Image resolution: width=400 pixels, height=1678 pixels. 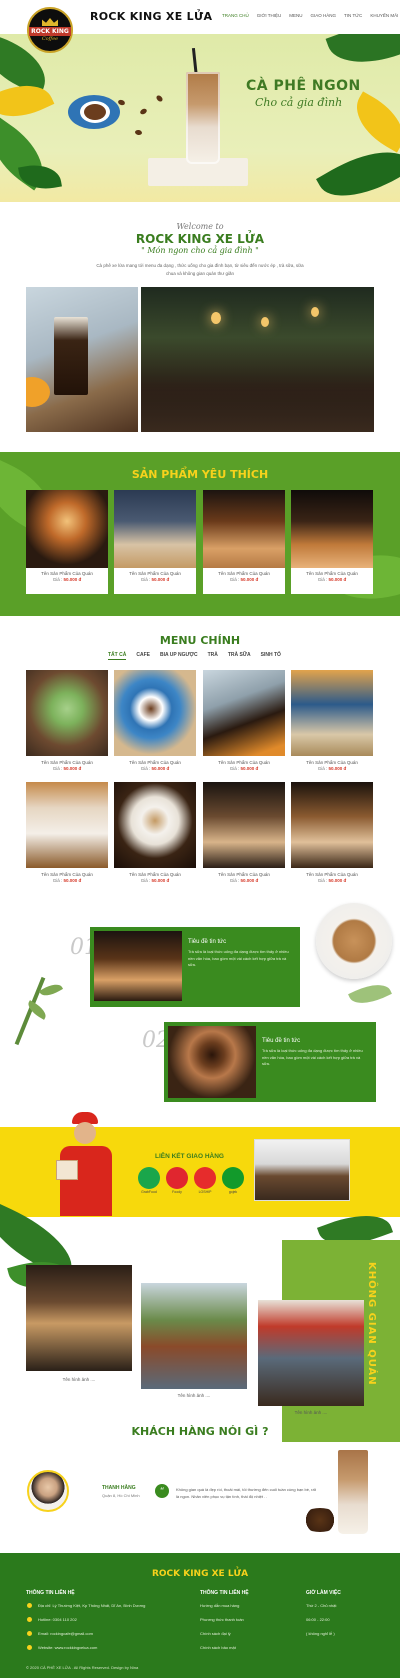 I want to click on location-icon, so click(x=29, y=1605).